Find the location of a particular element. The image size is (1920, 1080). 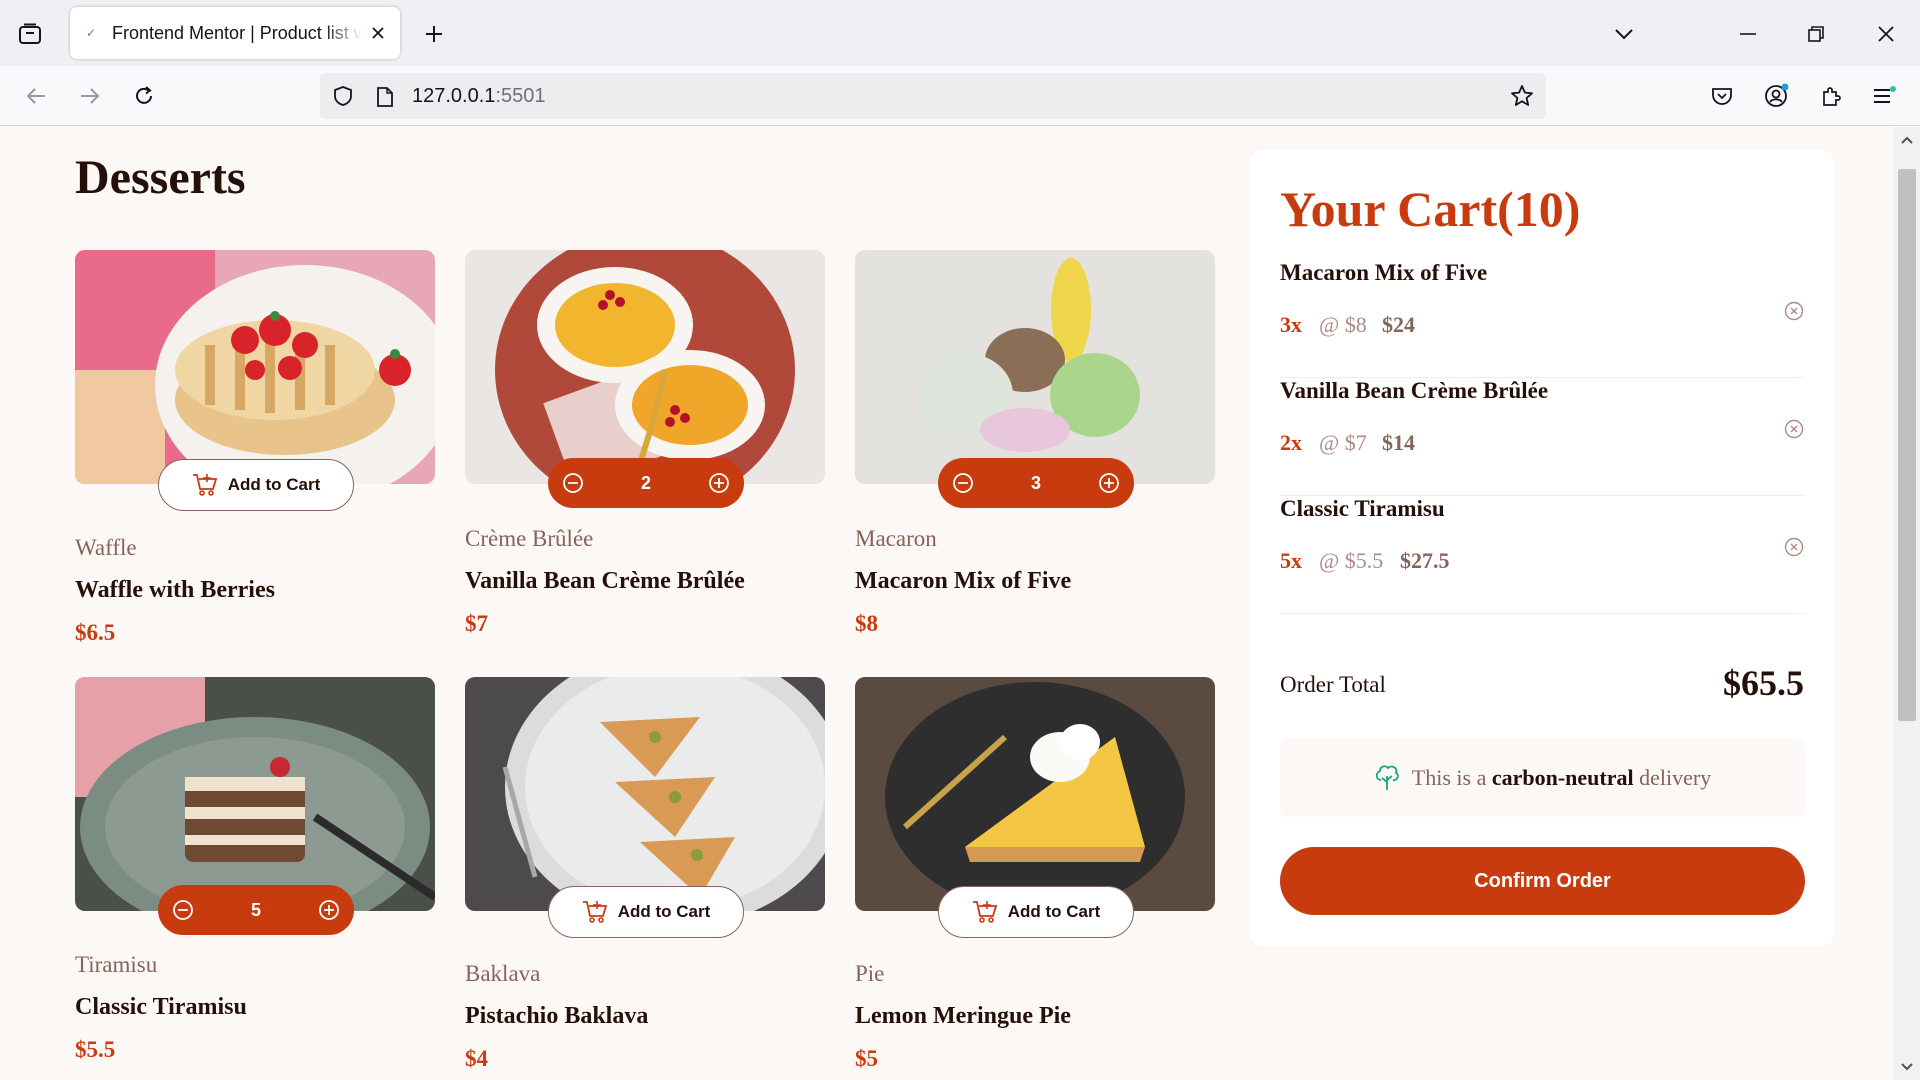

app-menu-button is located at coordinates (1884, 96).